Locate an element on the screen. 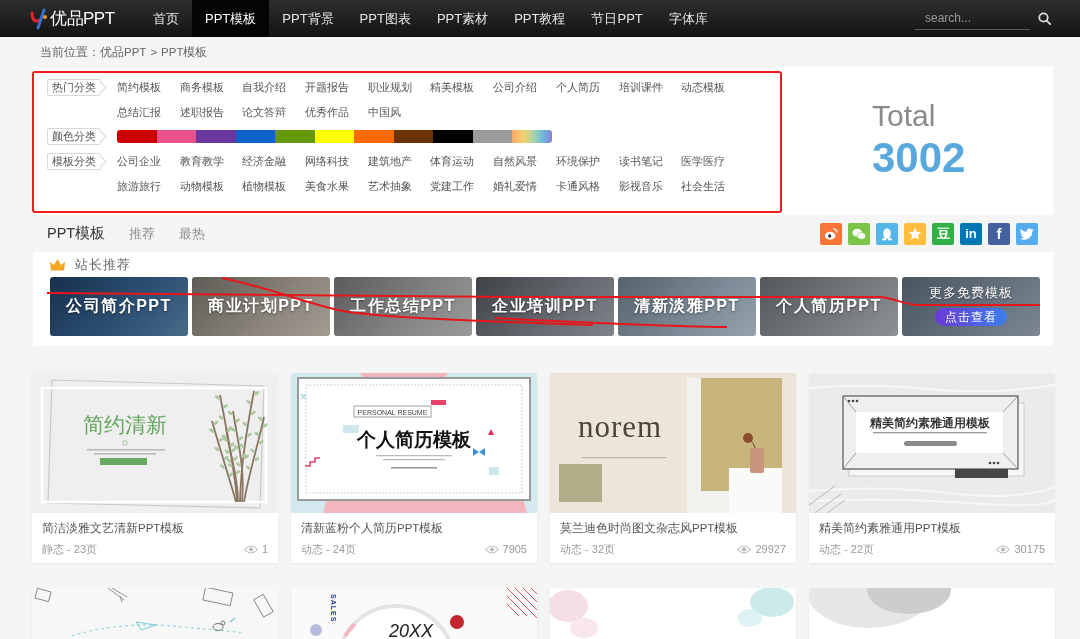 This screenshot has height=639, width=1080. template-card: 精美简约素雅通用模板 精美简约素雅通用PPT模板 动态 - 22页 30175 is located at coordinates (932, 468).